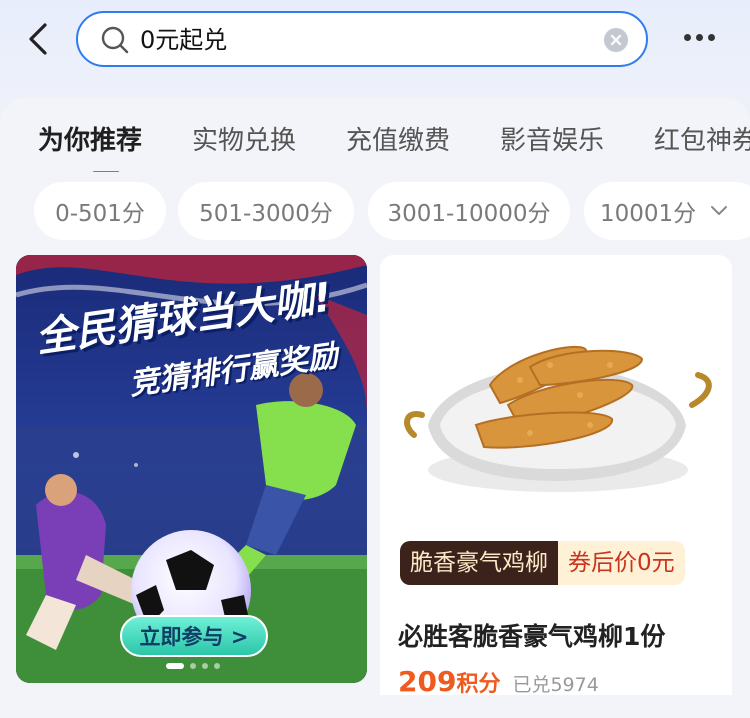  What do you see at coordinates (183, 40) in the screenshot?
I see `search-input: 0元起兑` at bounding box center [183, 40].